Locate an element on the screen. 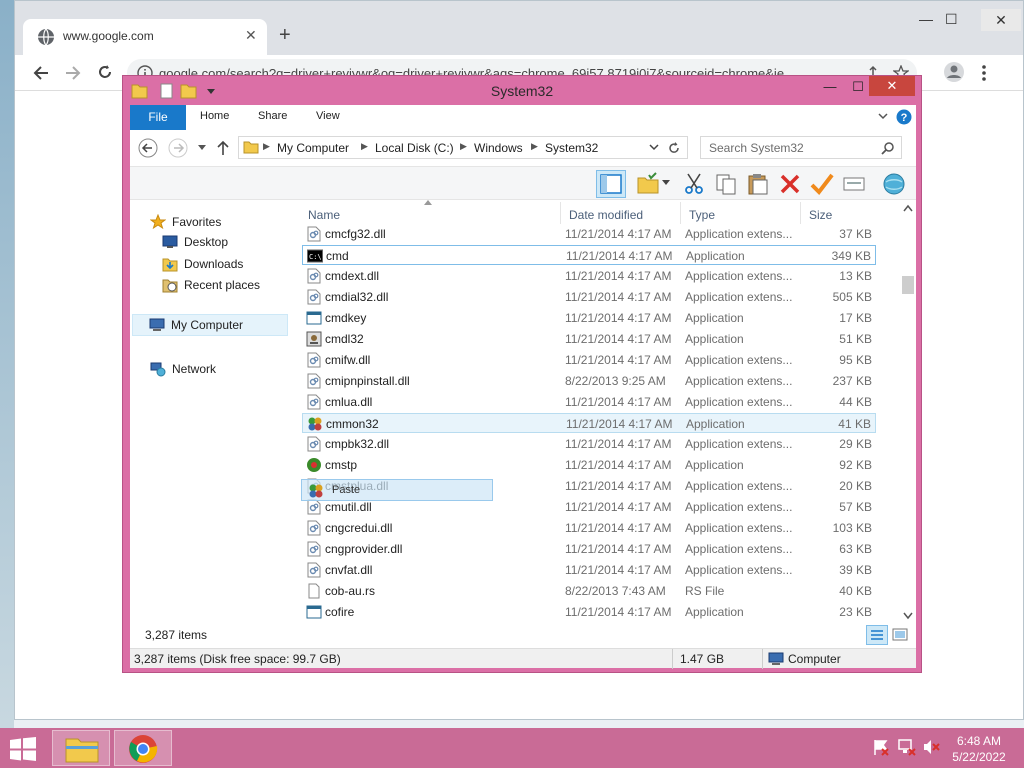 The width and height of the screenshot is (1024, 768). forward-button-icon is located at coordinates (178, 148).